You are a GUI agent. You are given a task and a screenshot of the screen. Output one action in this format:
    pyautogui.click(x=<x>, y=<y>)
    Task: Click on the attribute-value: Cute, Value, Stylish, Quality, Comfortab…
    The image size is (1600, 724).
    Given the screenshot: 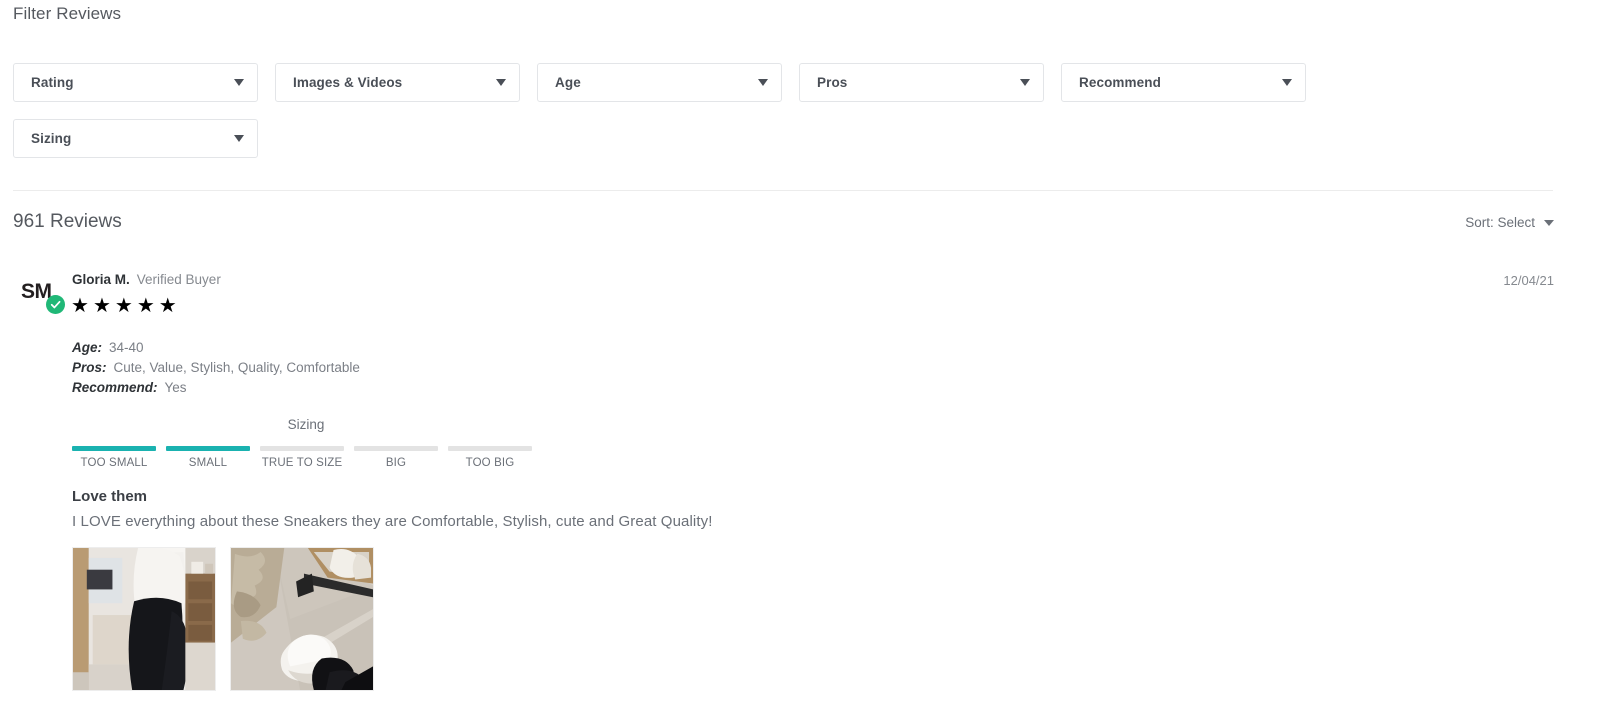 What is the action you would take?
    pyautogui.click(x=236, y=368)
    